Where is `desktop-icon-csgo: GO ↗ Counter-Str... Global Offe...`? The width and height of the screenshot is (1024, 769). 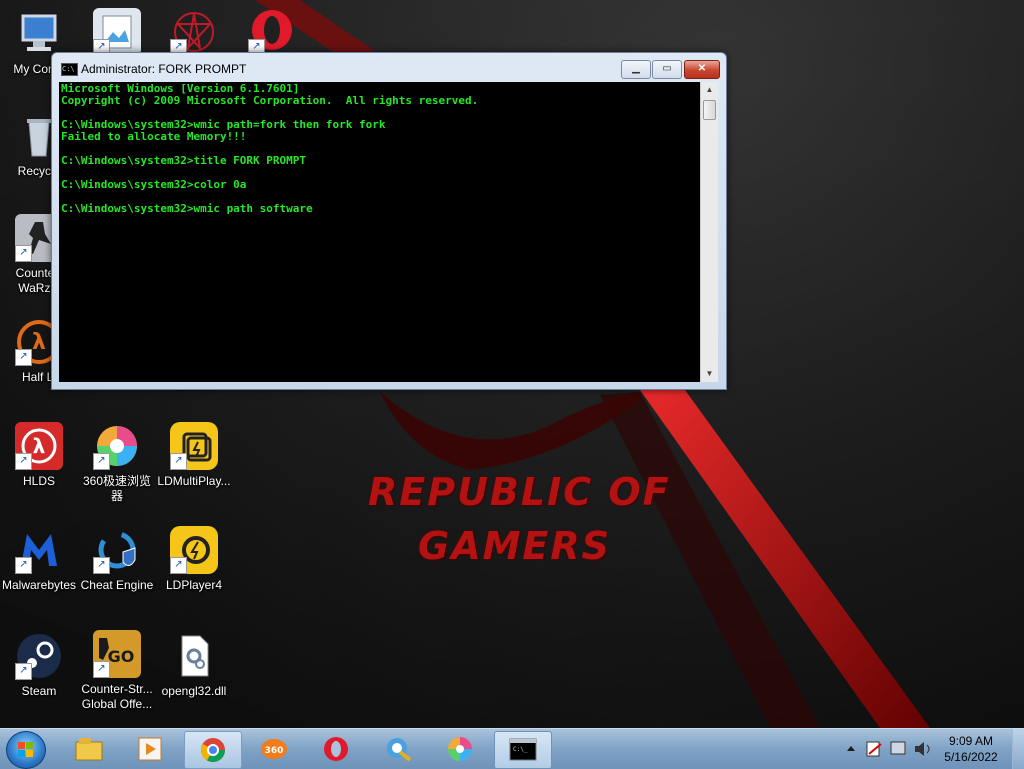
desktop-icon-csgo: GO ↗ Counter-Str... Global Offe... is located at coordinates (117, 671).